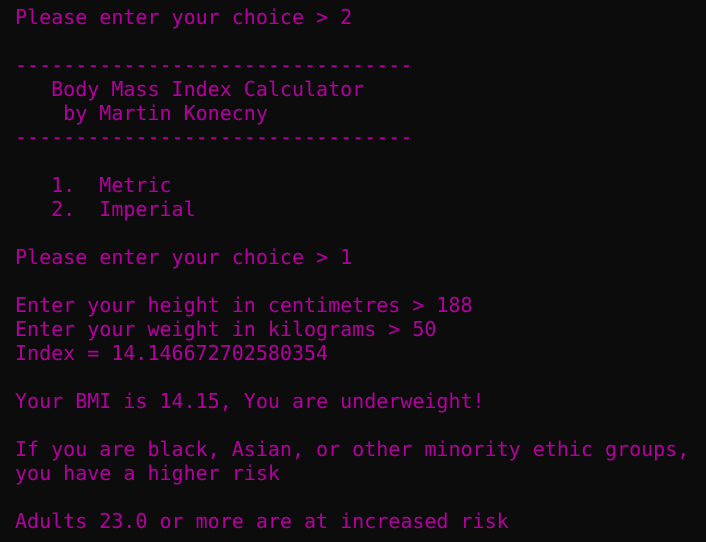 This screenshot has width=706, height=542. Describe the element at coordinates (244, 305) in the screenshot. I see `terminal-line: Enter your height in centimetres > 188` at that location.